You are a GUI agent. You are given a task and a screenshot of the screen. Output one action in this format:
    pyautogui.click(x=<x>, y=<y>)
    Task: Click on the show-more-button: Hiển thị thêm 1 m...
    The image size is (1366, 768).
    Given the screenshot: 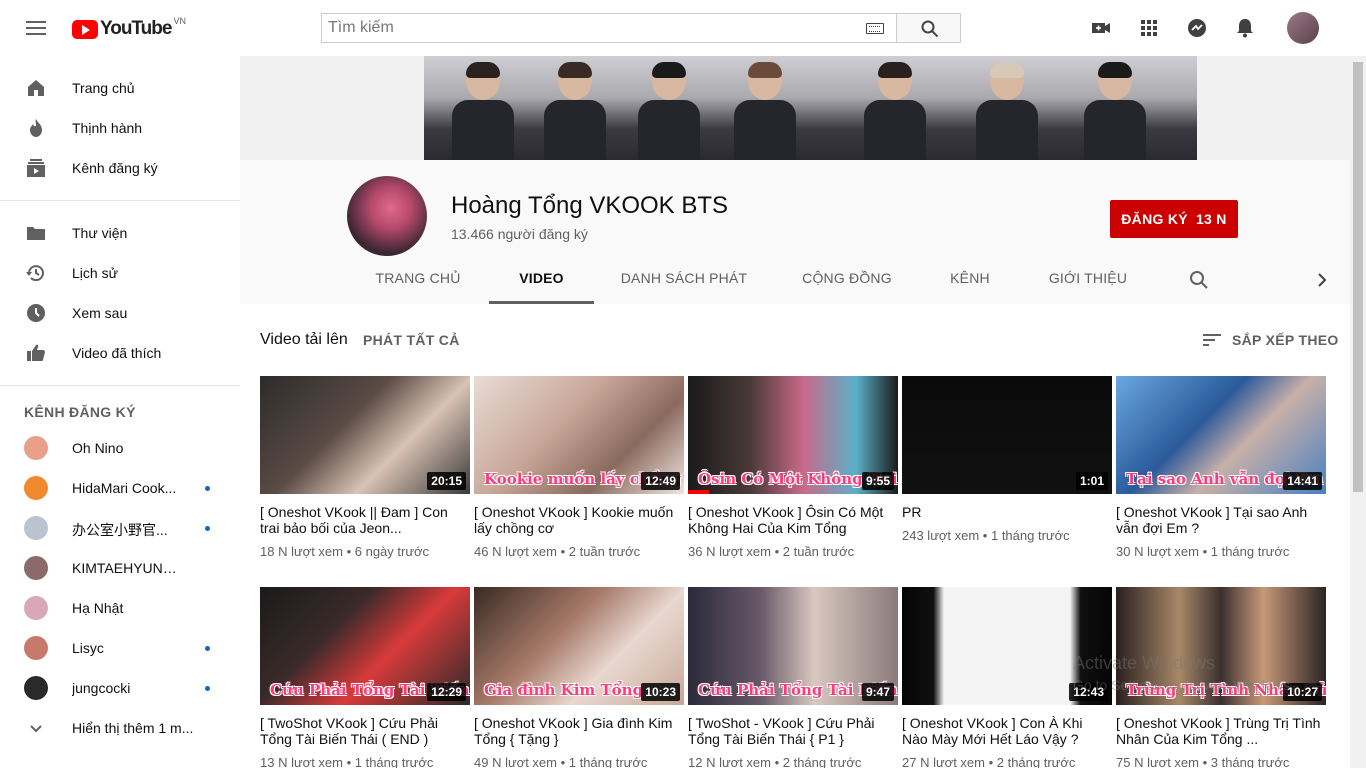 What is the action you would take?
    pyautogui.click(x=120, y=728)
    